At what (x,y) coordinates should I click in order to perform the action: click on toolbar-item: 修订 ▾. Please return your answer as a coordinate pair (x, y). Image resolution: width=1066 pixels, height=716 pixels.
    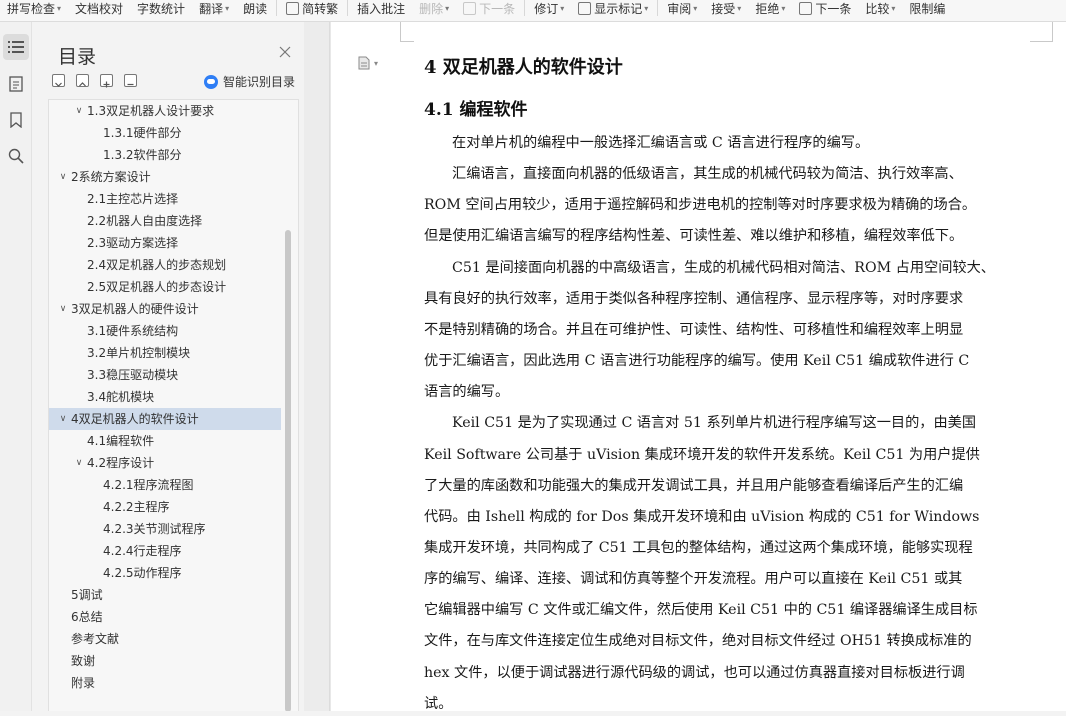
    Looking at the image, I should click on (549, 8).